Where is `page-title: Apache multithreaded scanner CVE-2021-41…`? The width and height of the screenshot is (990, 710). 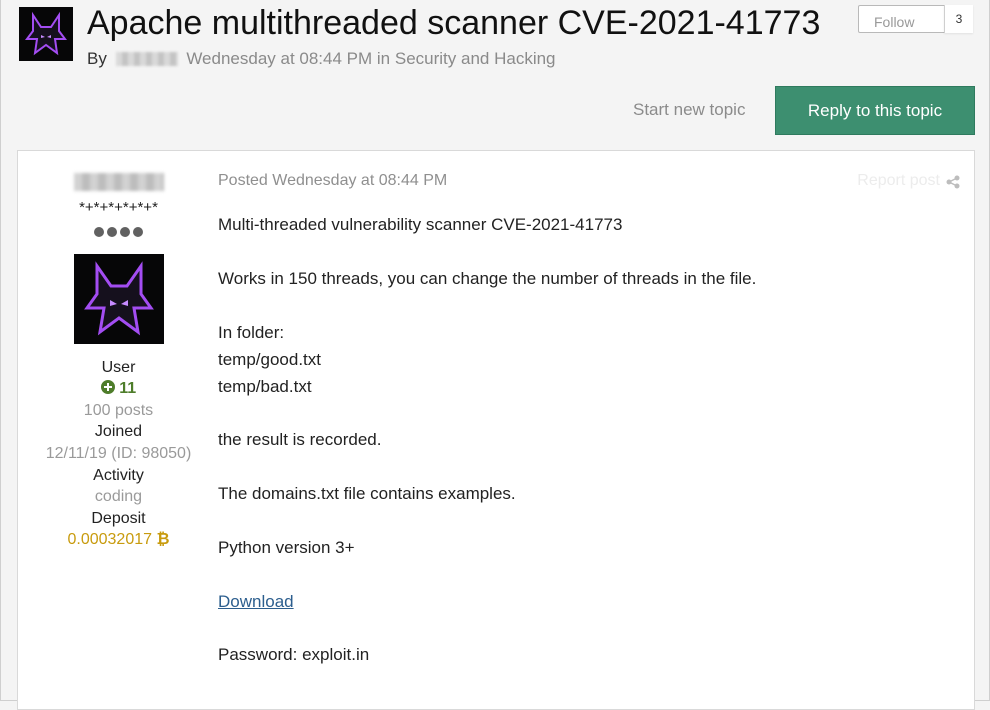 page-title: Apache multithreaded scanner CVE-2021-41… is located at coordinates (454, 23).